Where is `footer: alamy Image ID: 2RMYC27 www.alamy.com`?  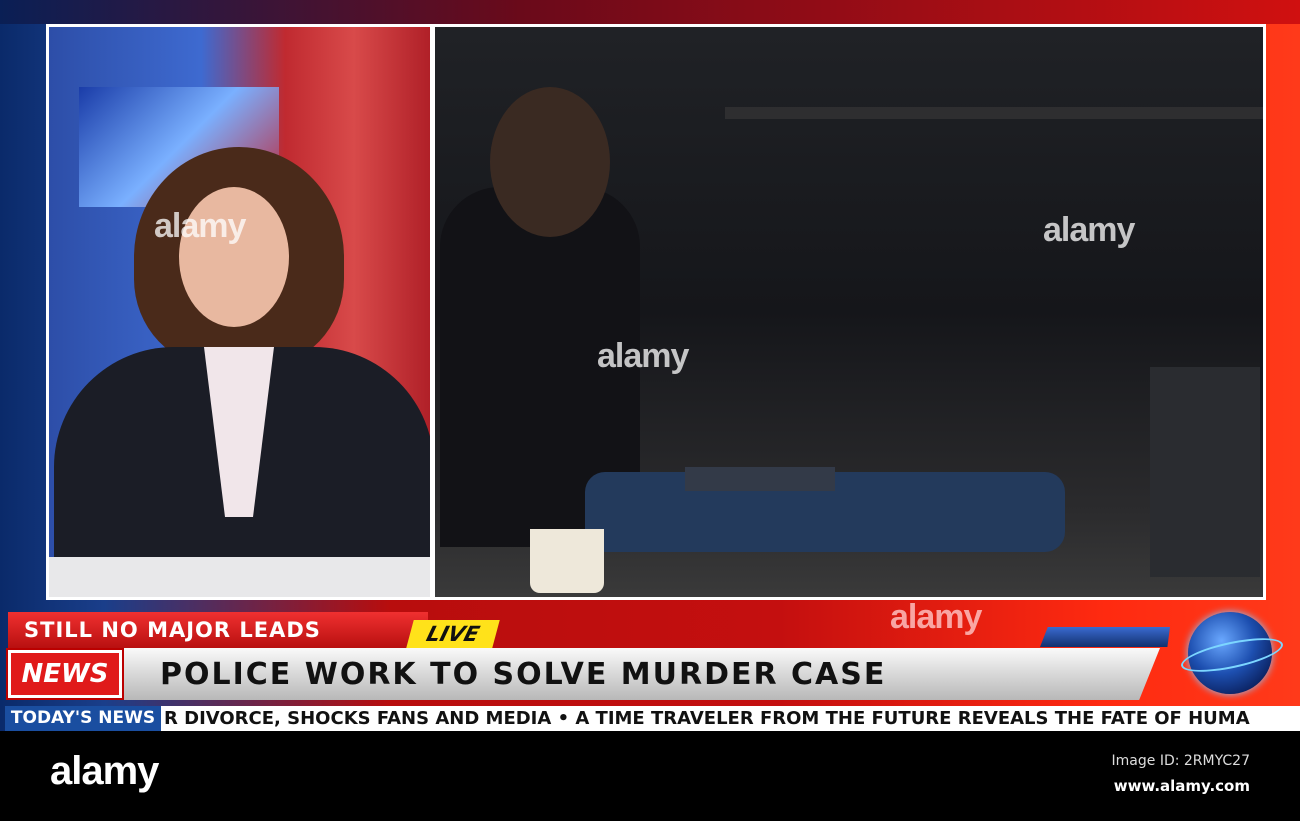
footer: alamy Image ID: 2RMYC27 www.alamy.com is located at coordinates (650, 776).